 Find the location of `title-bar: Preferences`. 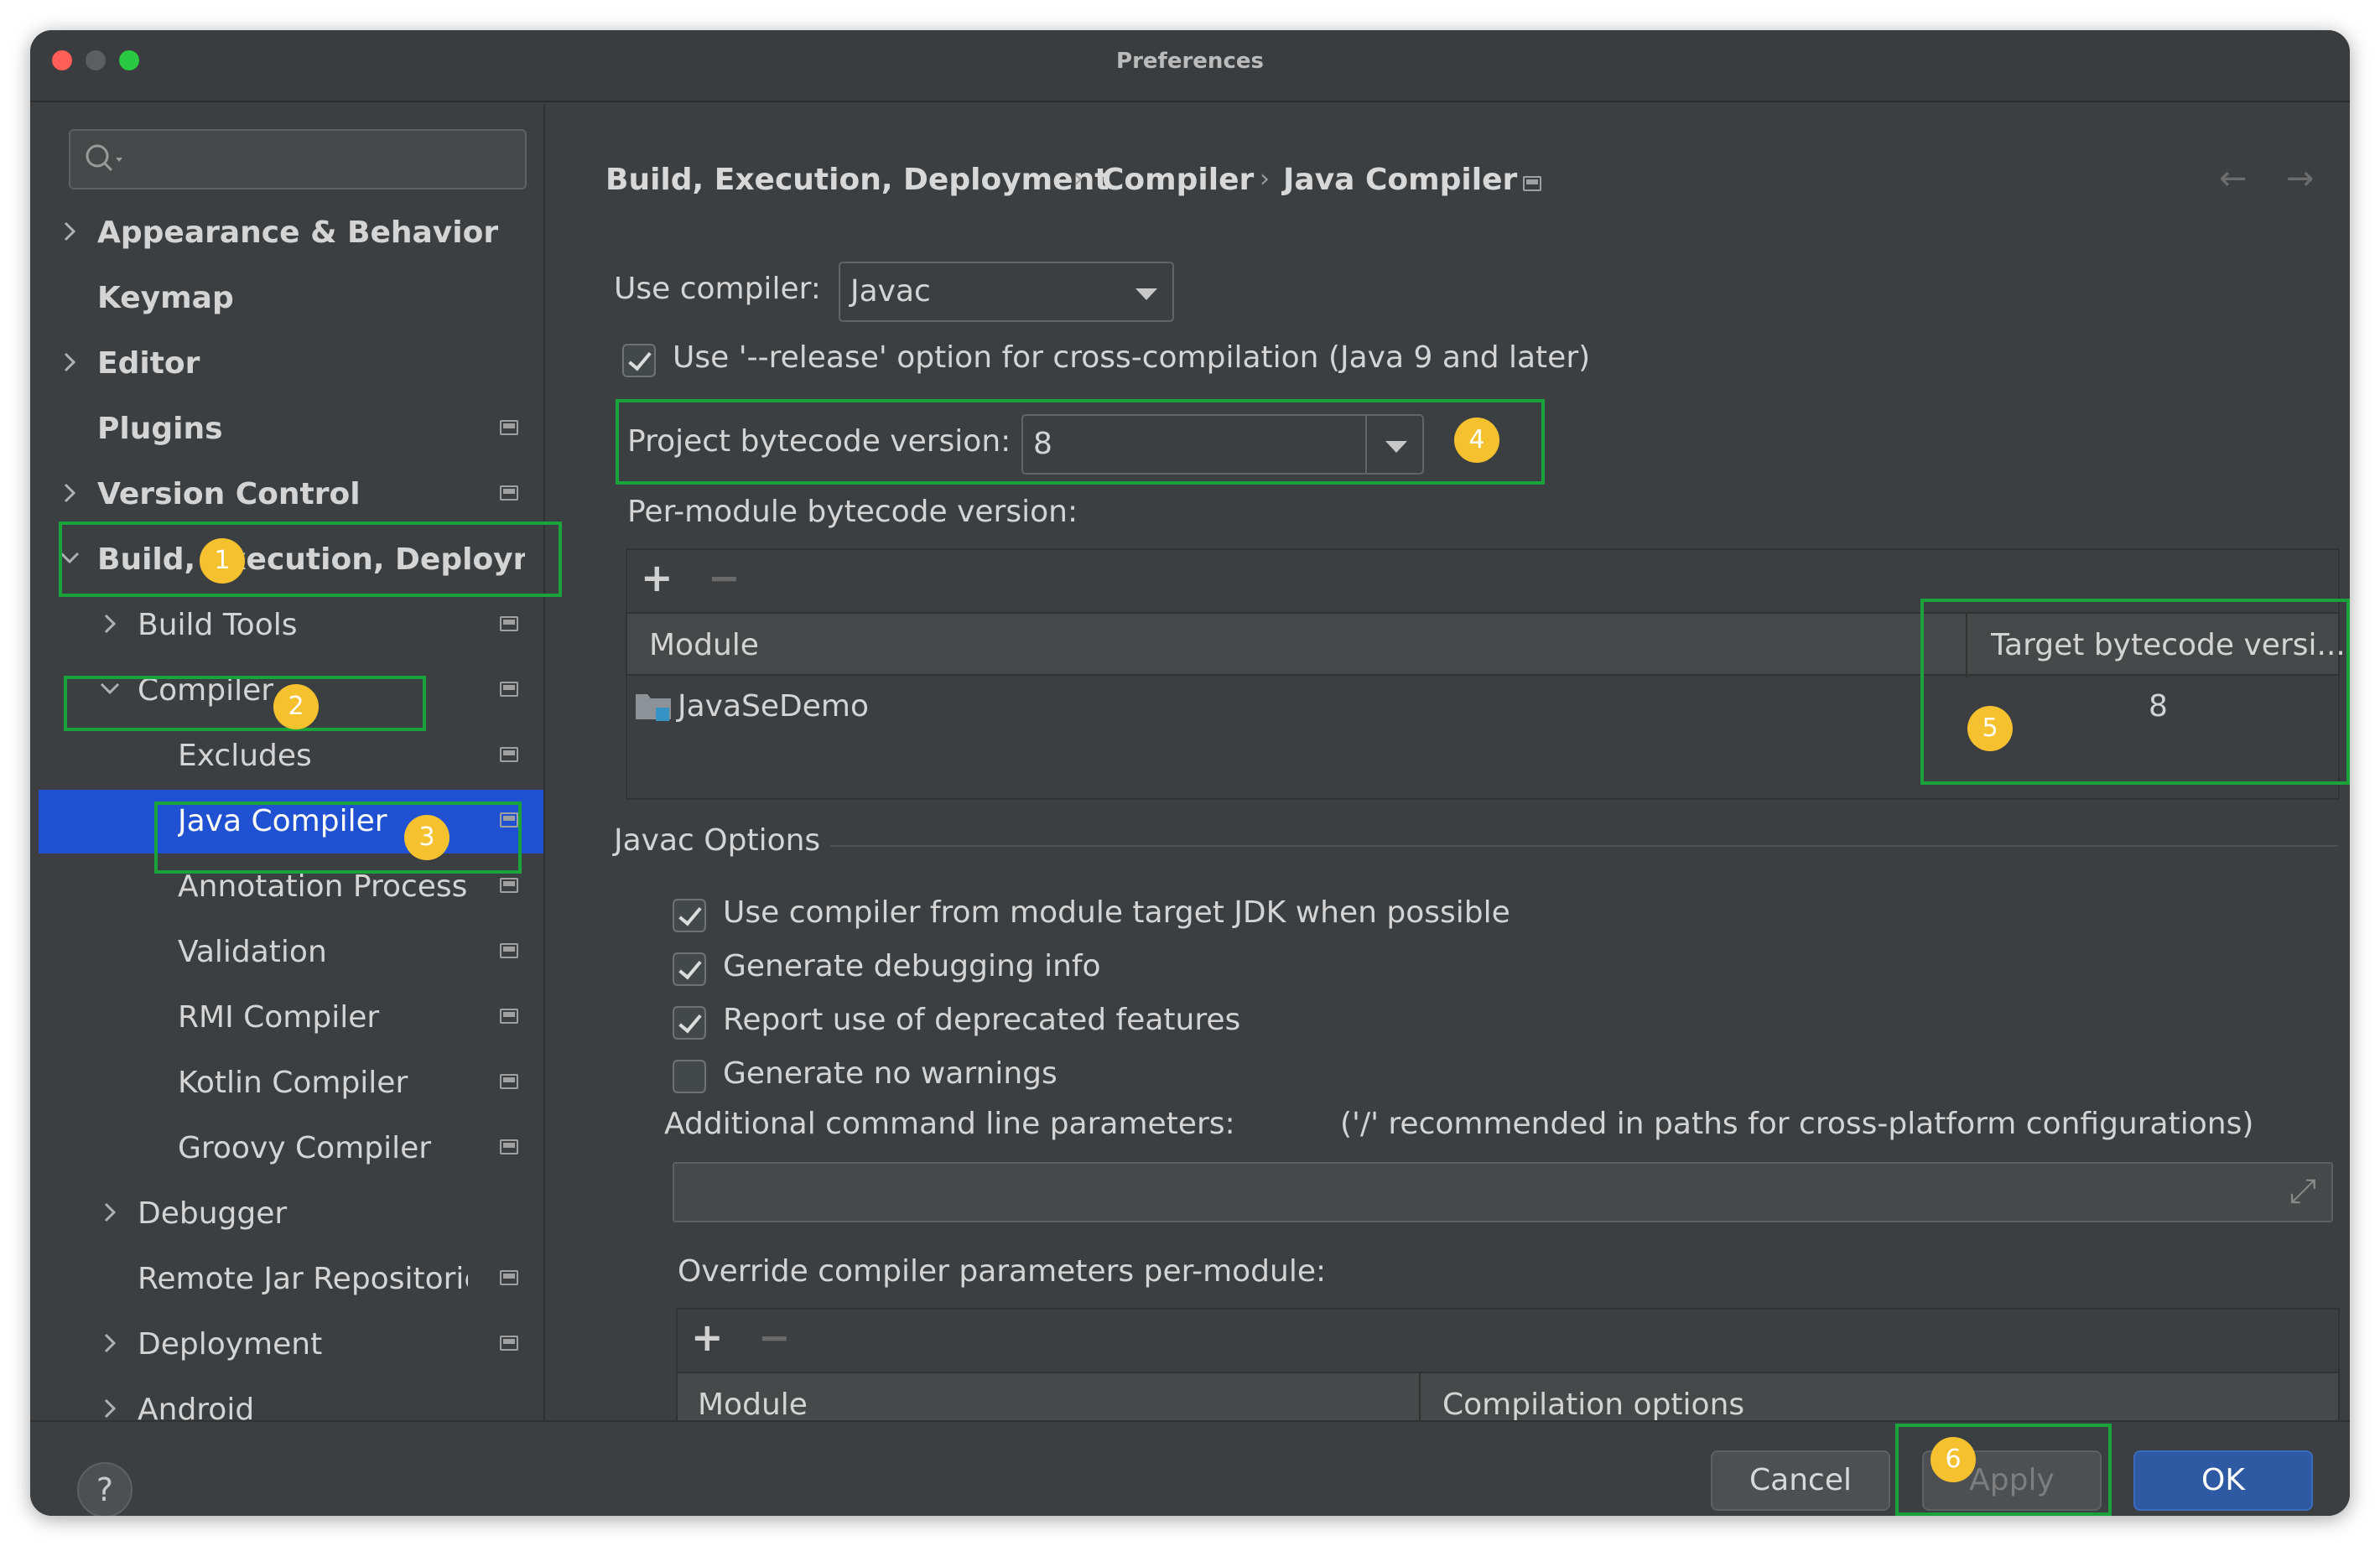

title-bar: Preferences is located at coordinates (1190, 66).